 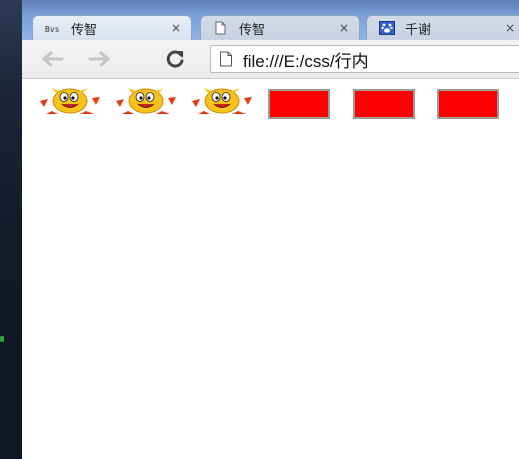 I want to click on reload-button, so click(x=175, y=59).